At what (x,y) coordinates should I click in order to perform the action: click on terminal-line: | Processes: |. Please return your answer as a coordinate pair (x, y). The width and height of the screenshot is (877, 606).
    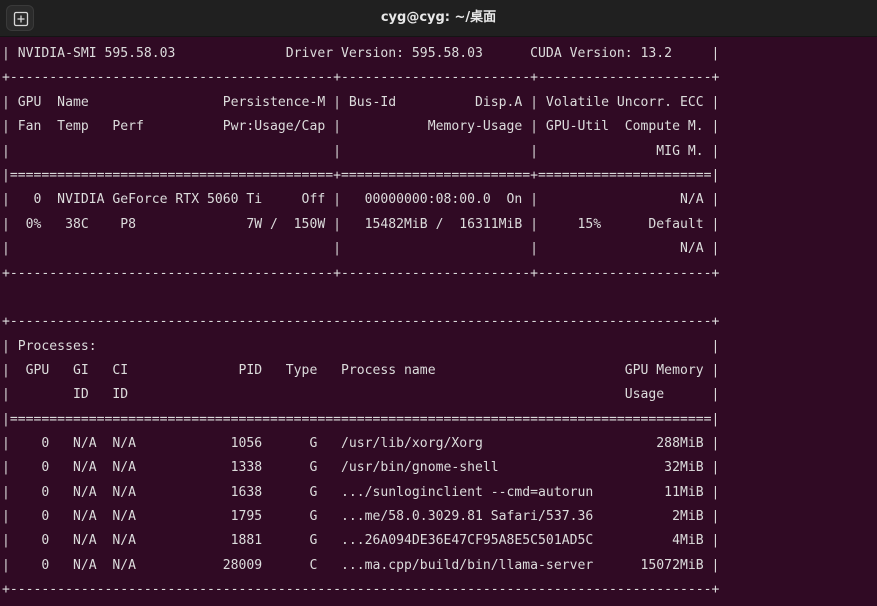
    Looking at the image, I should click on (361, 346).